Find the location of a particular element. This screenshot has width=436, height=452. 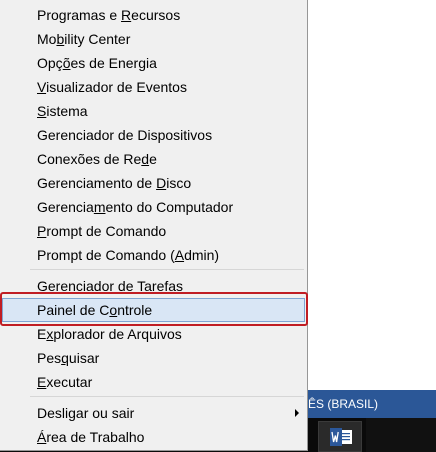

menu-item-gerenciador-dispositivos: Gerenciador de Dispositivos is located at coordinates (153, 135).